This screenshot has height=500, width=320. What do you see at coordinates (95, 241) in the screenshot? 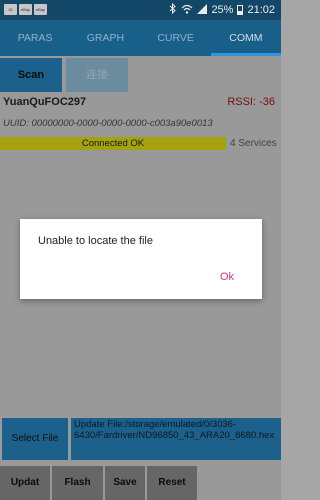
I see `dialog-message: Unable to locate the file` at bounding box center [95, 241].